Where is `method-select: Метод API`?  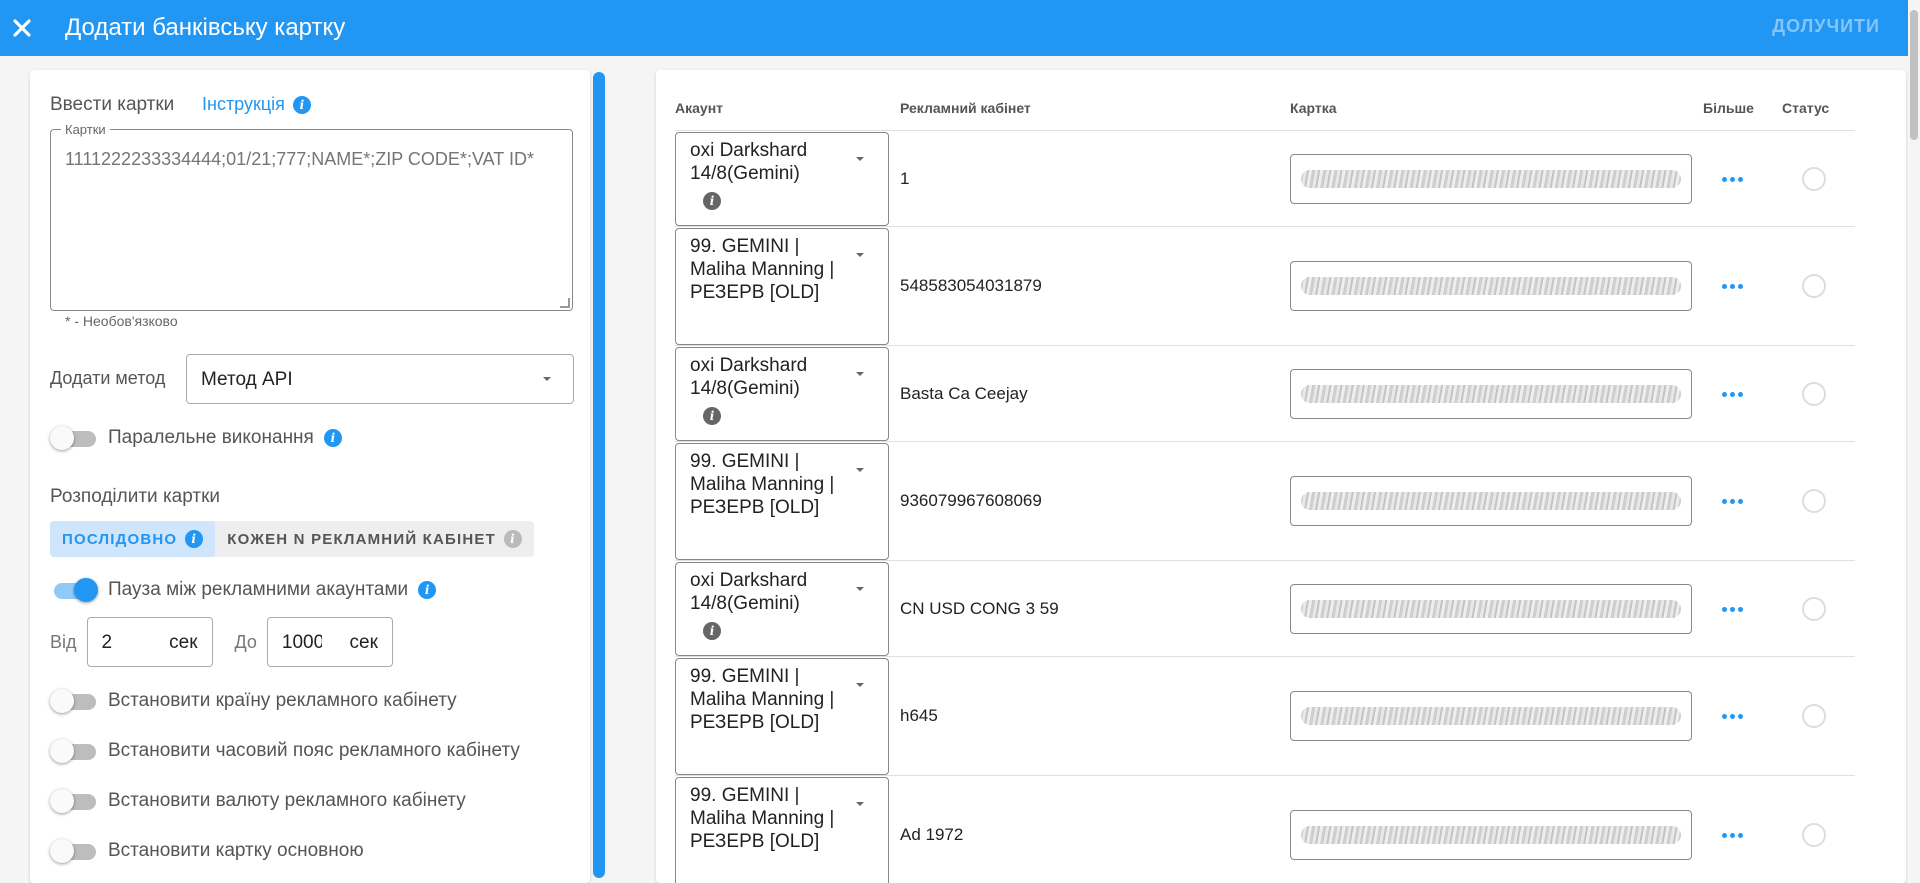 method-select: Метод API is located at coordinates (380, 379).